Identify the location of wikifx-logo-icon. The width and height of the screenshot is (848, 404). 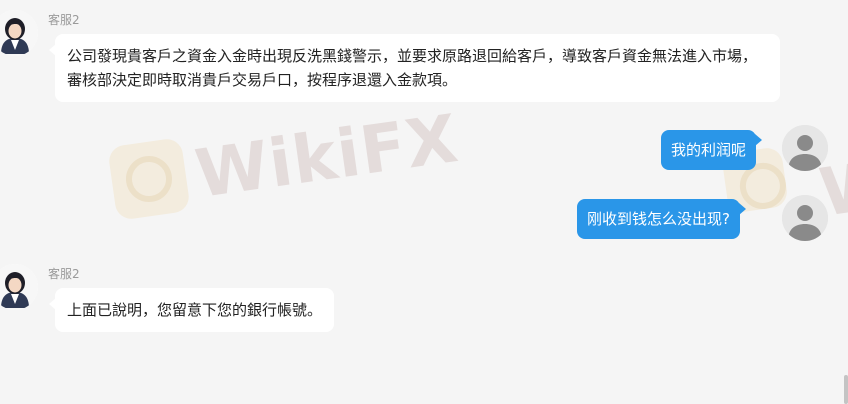
(149, 179).